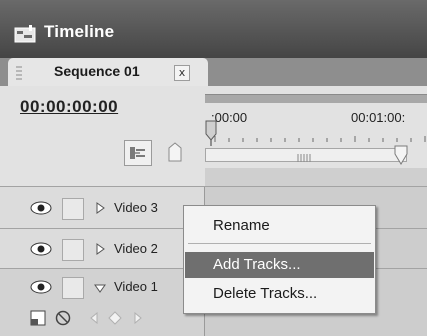 This screenshot has width=427, height=336. I want to click on panel-title: Timeline, so click(79, 31).